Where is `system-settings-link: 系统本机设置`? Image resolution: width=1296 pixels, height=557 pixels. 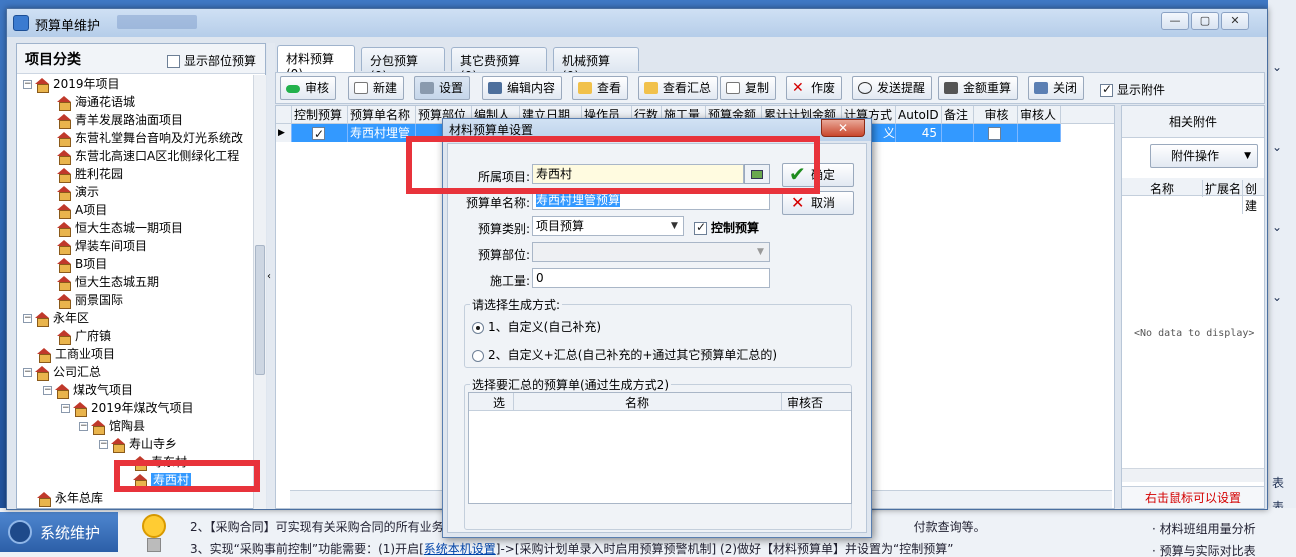
system-settings-link: 系统本机设置 is located at coordinates (460, 549).